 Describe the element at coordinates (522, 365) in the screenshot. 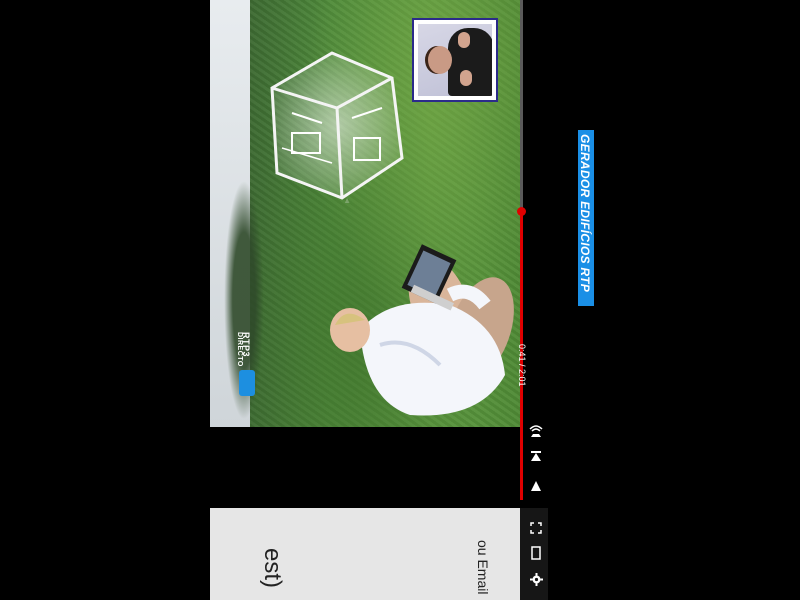

I see `time-display: 0:41 / 2:01` at that location.